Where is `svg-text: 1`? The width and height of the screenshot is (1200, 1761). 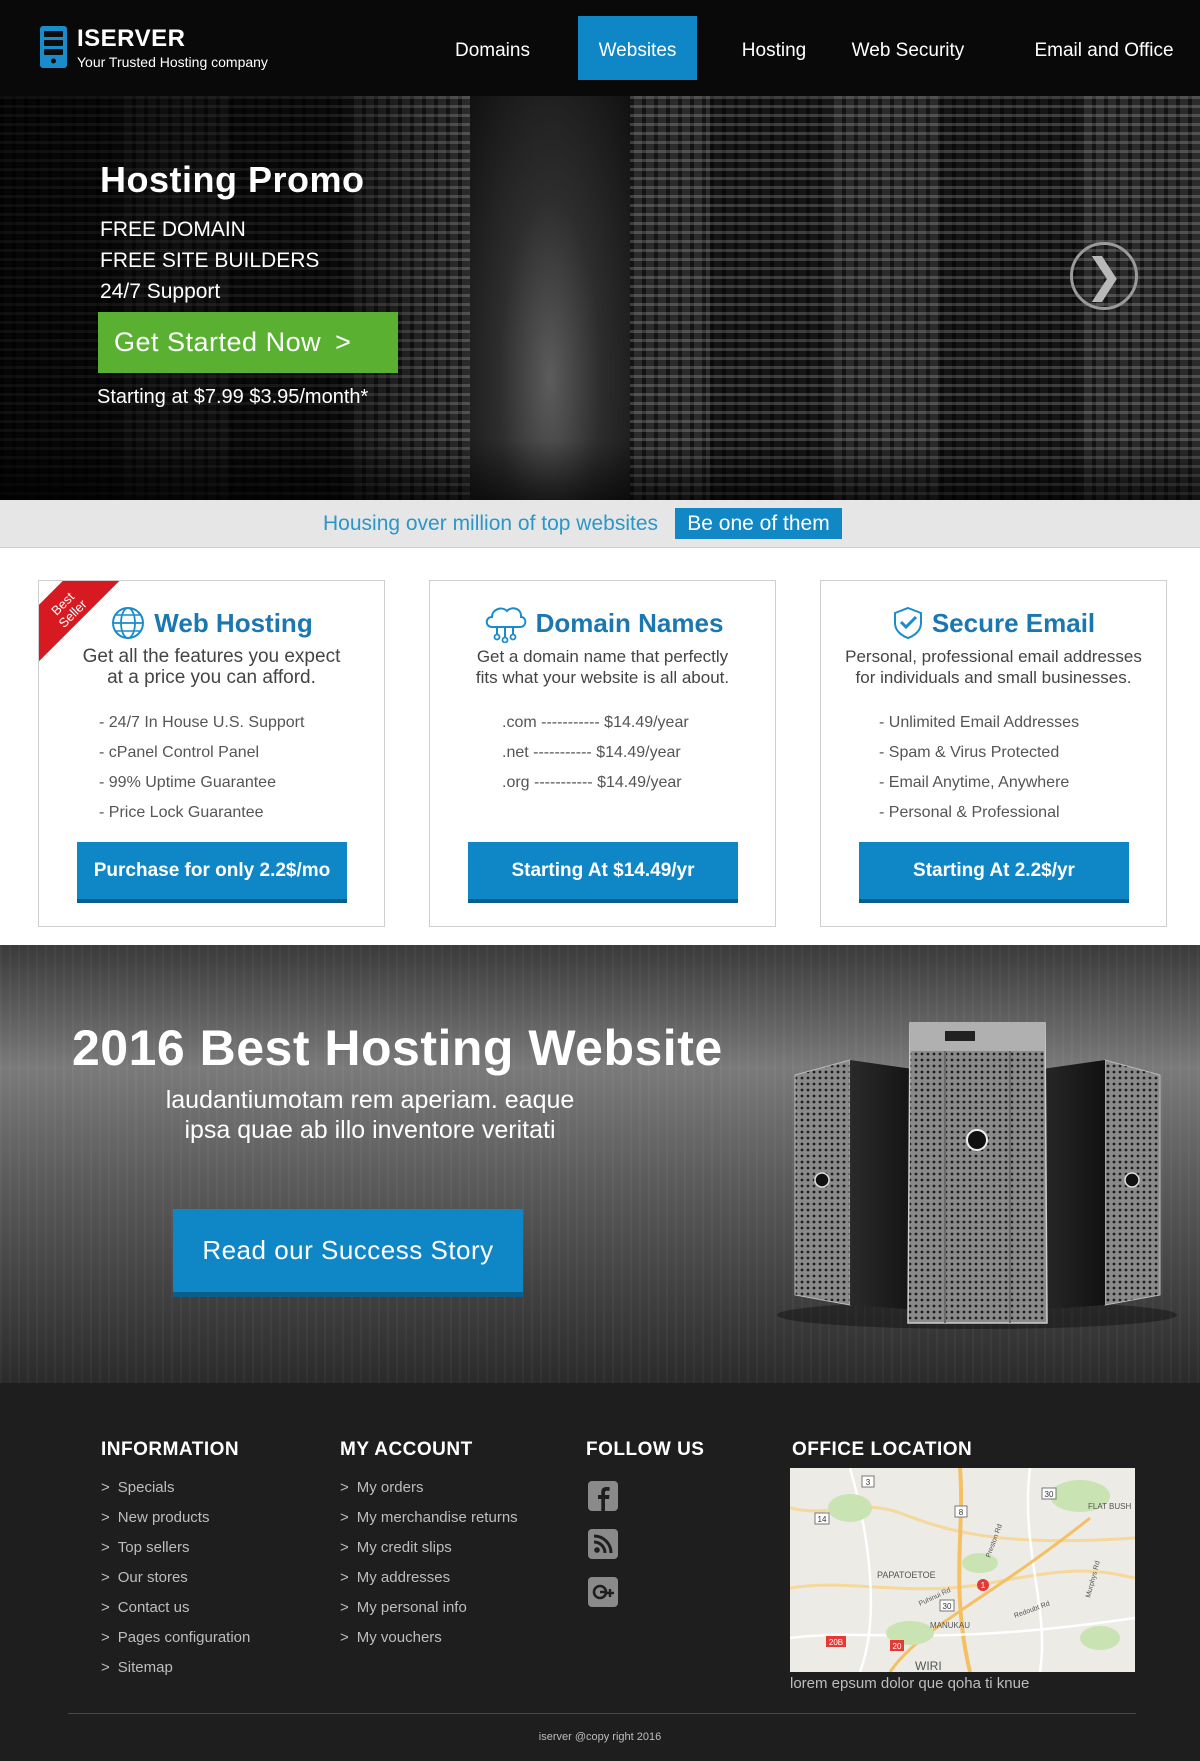
svg-text: 1 is located at coordinates (983, 1585).